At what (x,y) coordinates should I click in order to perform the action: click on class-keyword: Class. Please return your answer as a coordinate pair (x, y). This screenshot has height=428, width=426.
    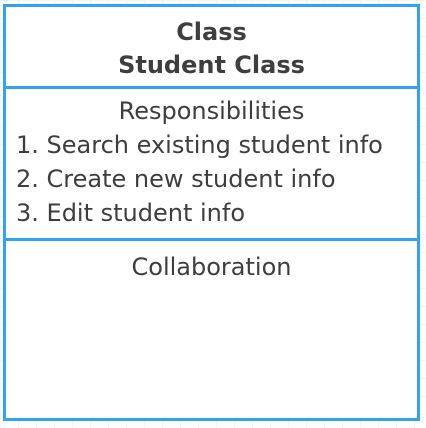
    Looking at the image, I should click on (211, 32).